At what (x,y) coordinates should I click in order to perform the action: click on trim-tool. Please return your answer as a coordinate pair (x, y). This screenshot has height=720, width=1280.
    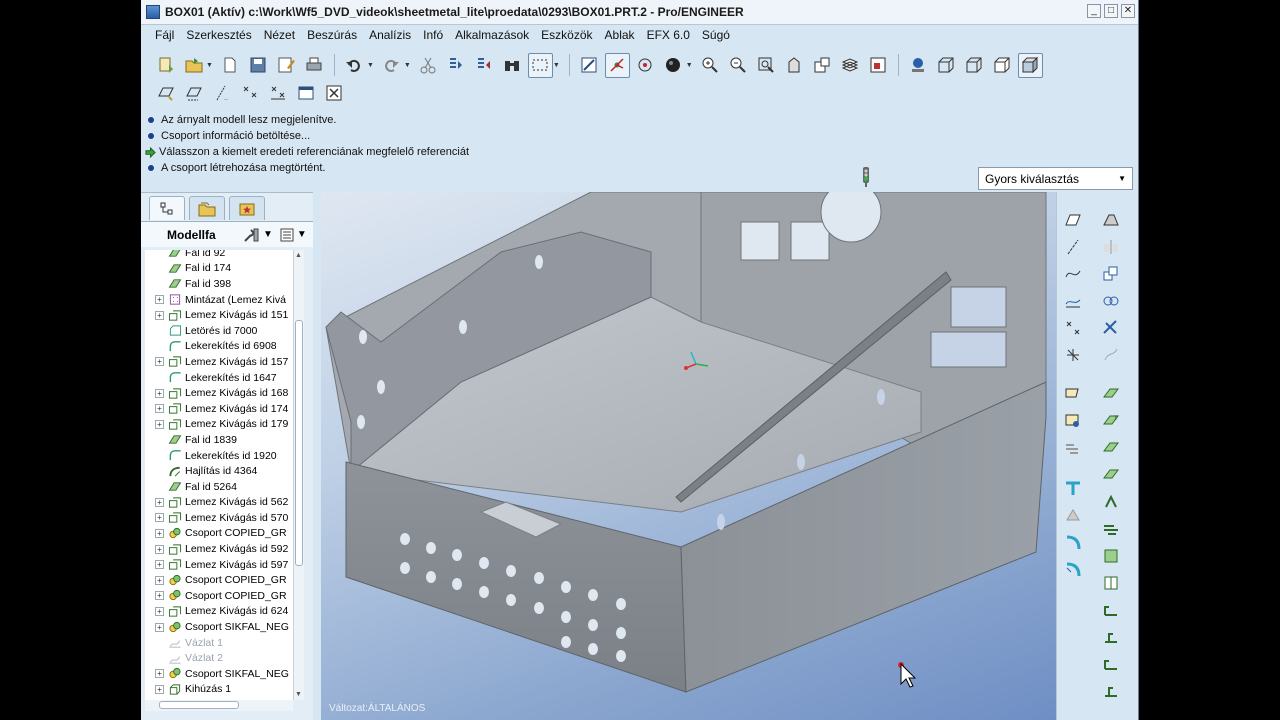
    Looking at the image, I should click on (1111, 328).